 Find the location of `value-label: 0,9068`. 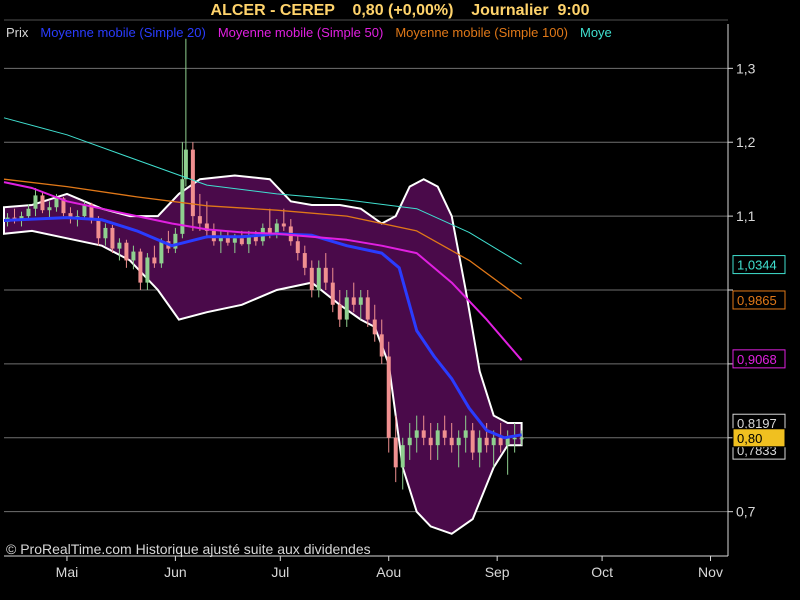

value-label: 0,9068 is located at coordinates (759, 359).